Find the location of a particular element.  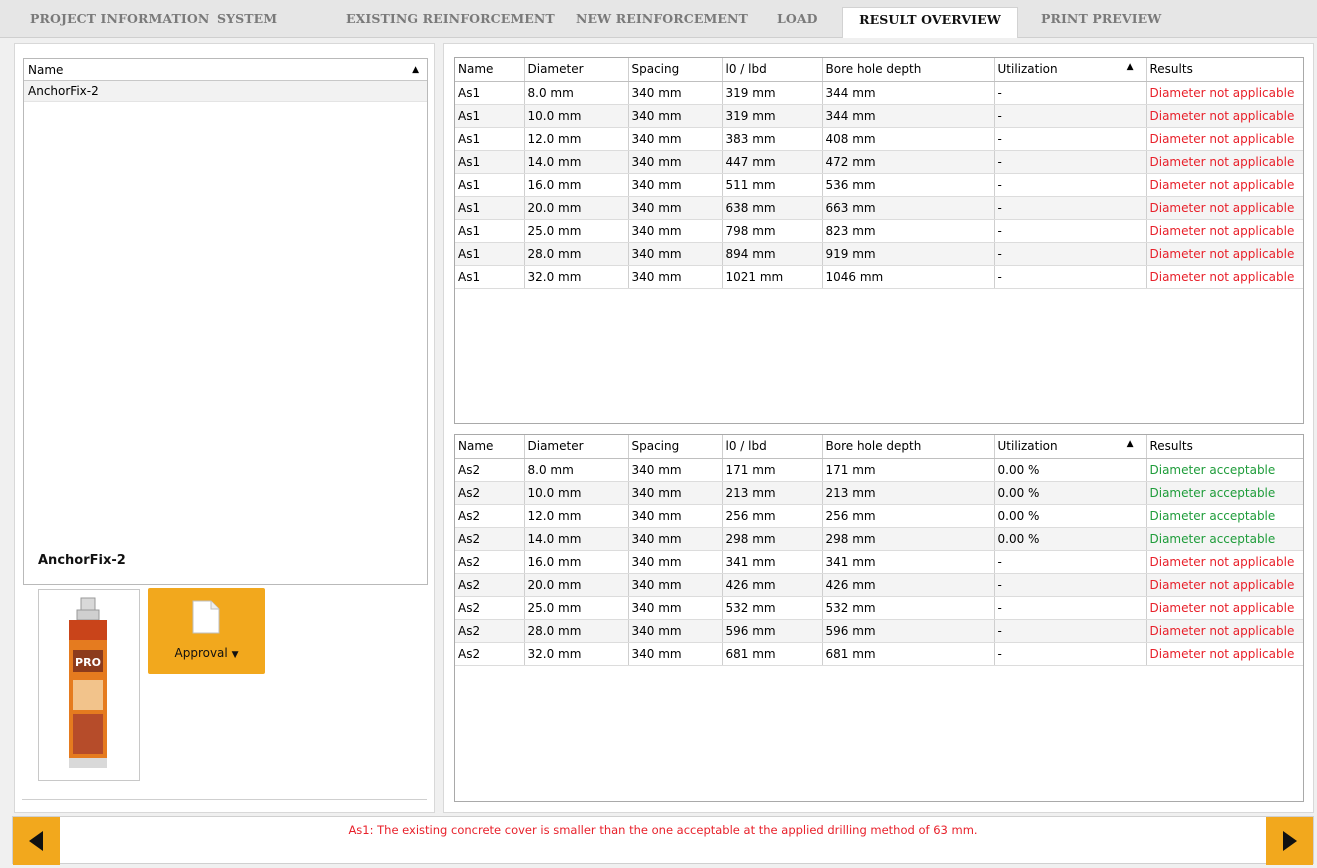

cell-result: Diameter acceptable is located at coordinates (1224, 493).